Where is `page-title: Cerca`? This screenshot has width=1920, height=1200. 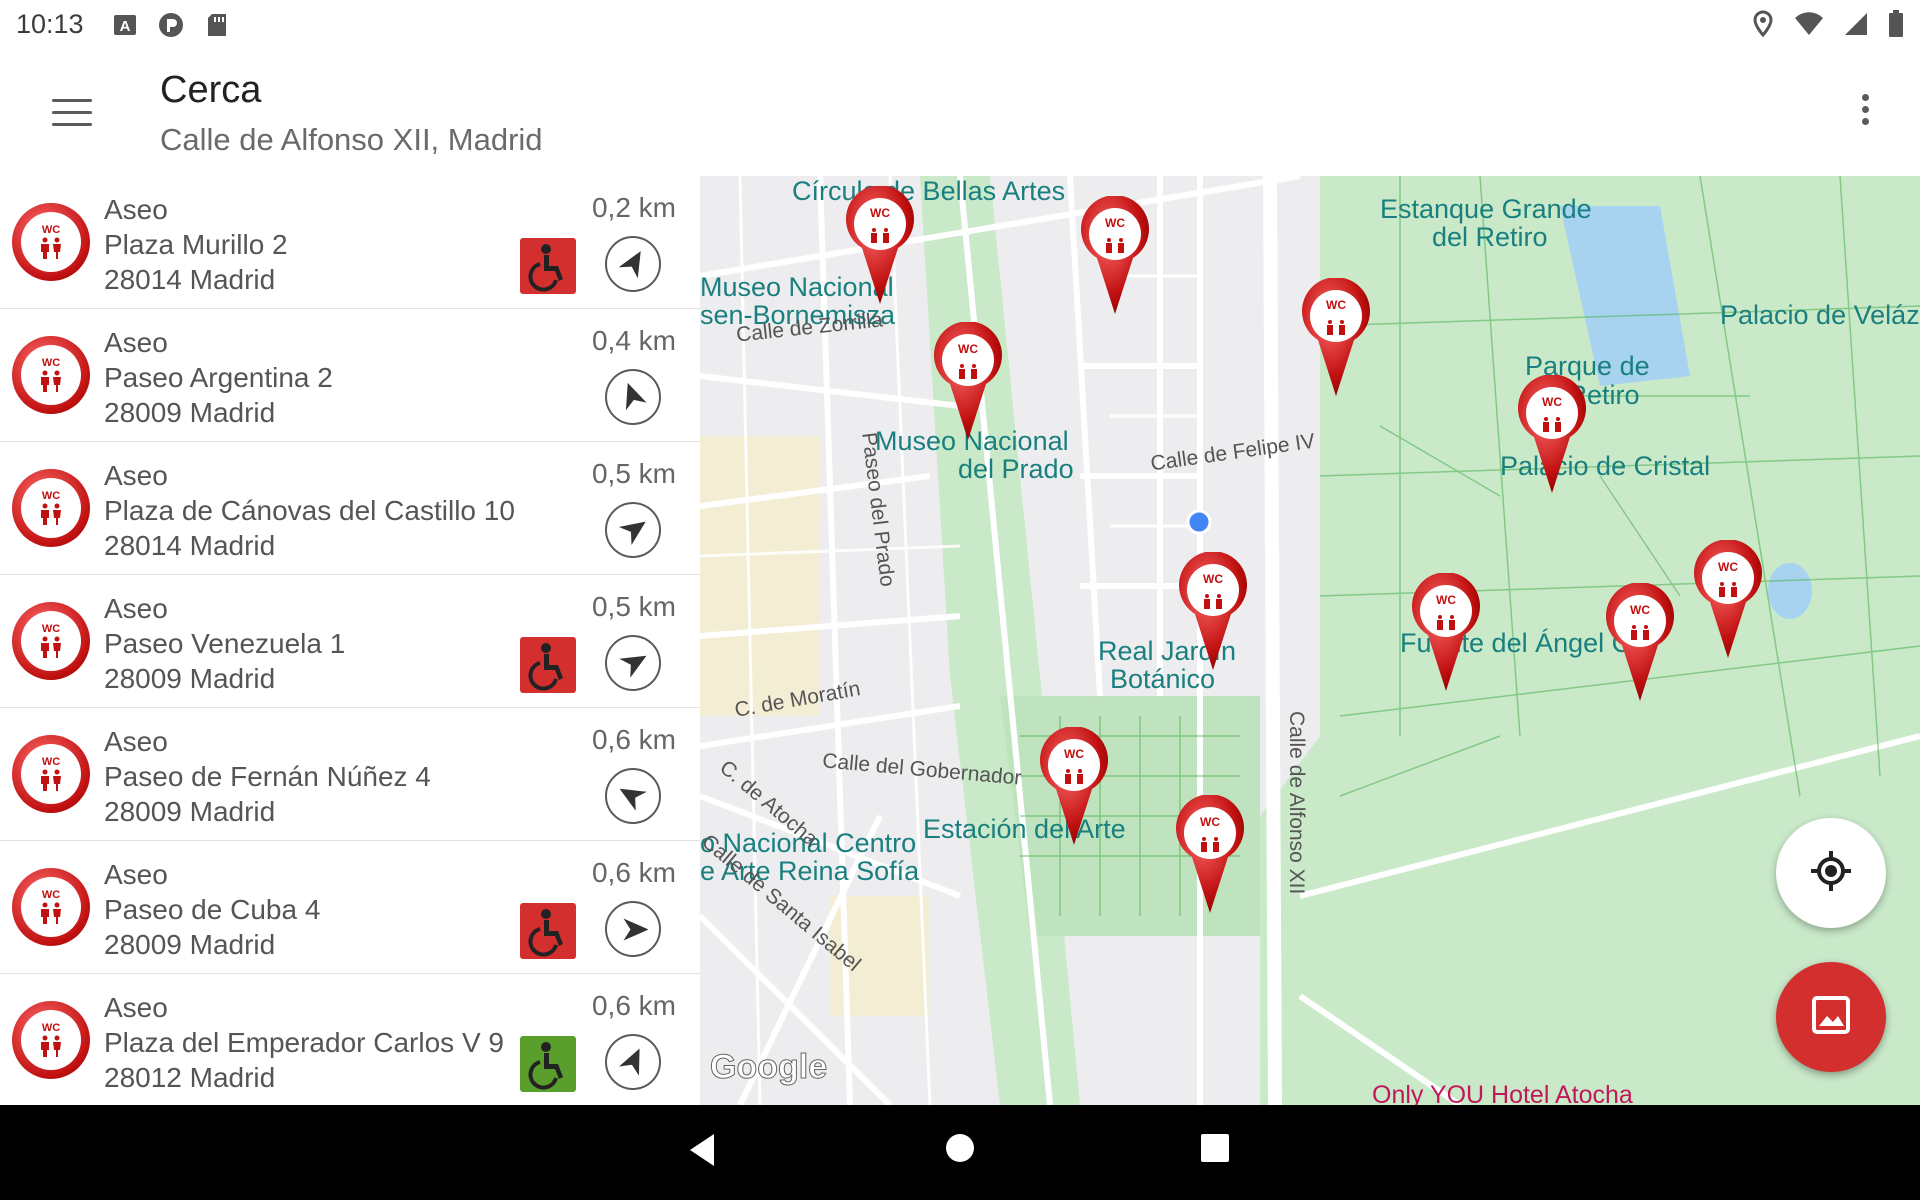
page-title: Cerca is located at coordinates (211, 90).